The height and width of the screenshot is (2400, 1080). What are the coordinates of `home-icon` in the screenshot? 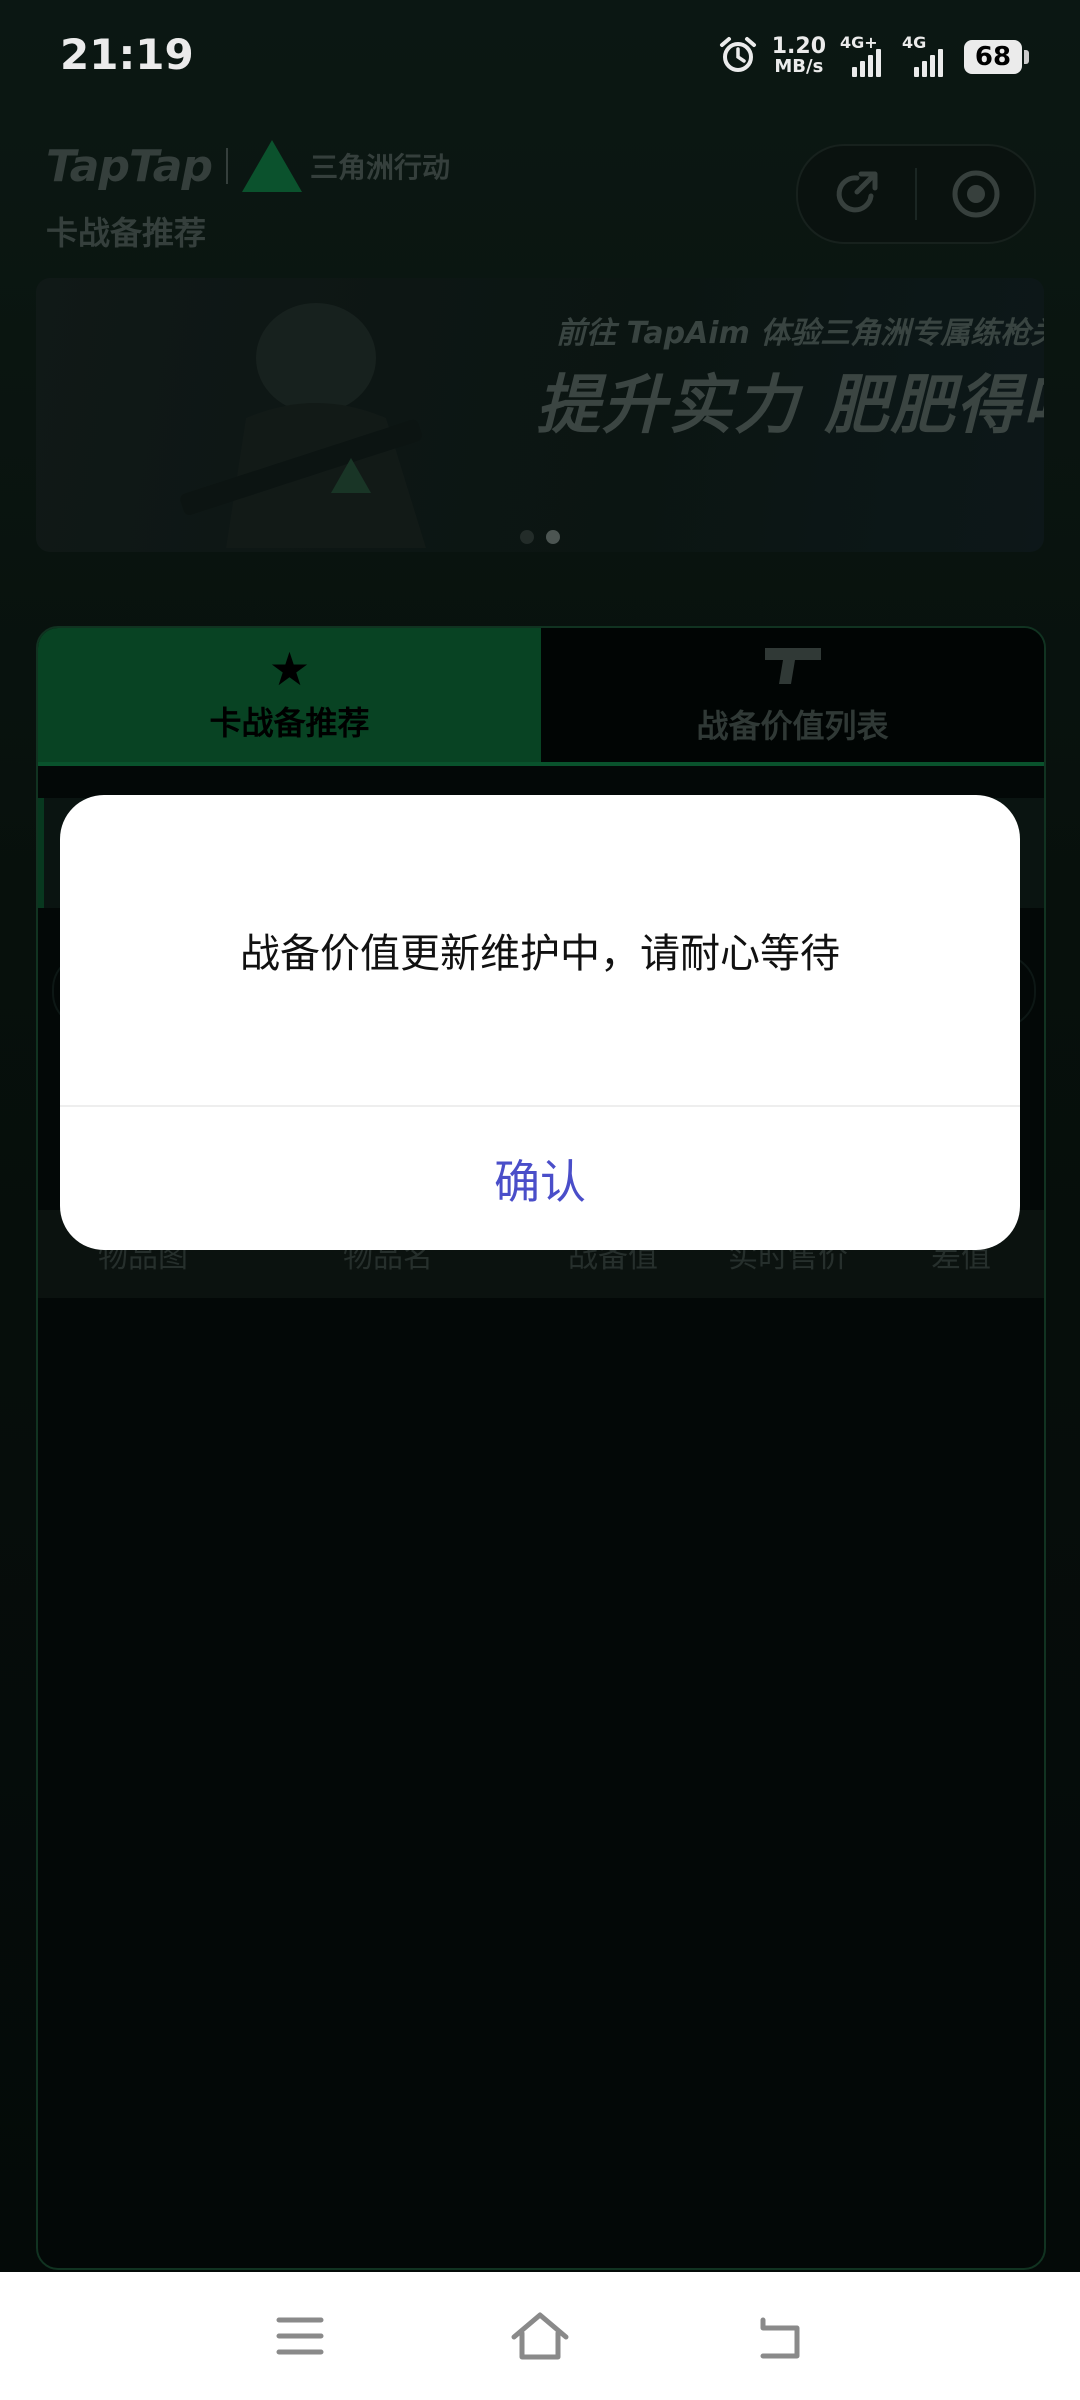 It's located at (540, 2336).